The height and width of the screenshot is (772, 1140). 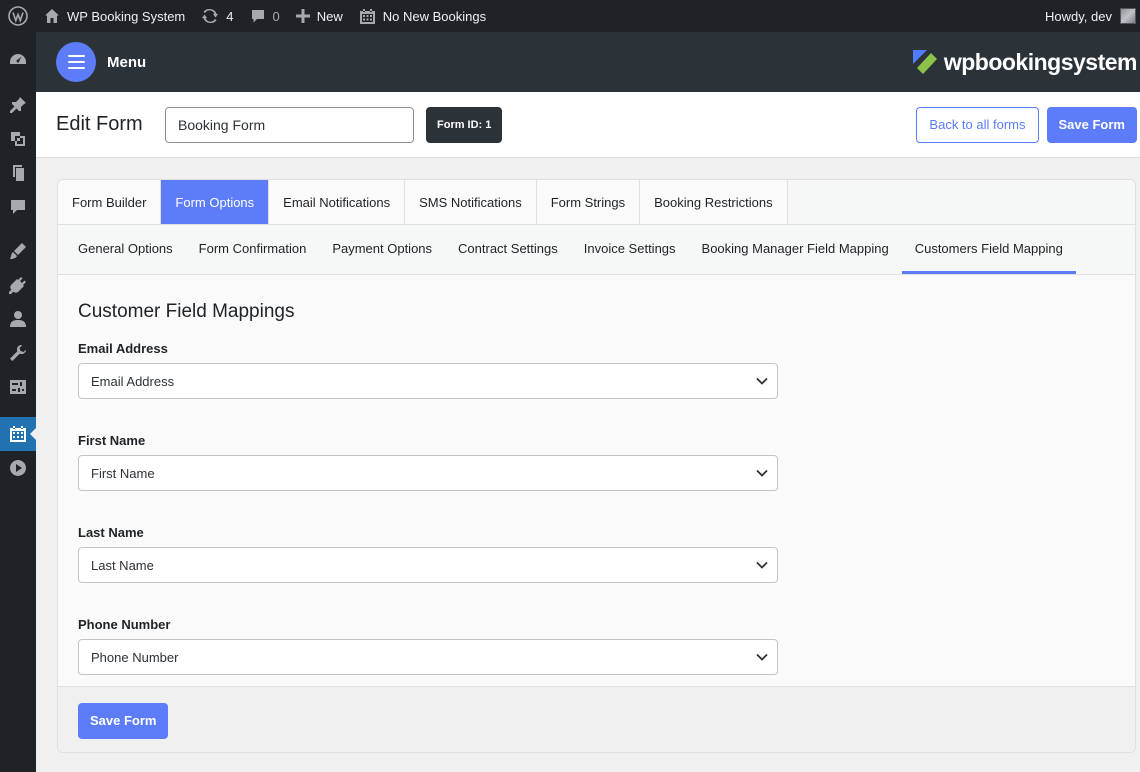 What do you see at coordinates (471, 202) in the screenshot?
I see `tab-sms-notifications: SMS Notifications` at bounding box center [471, 202].